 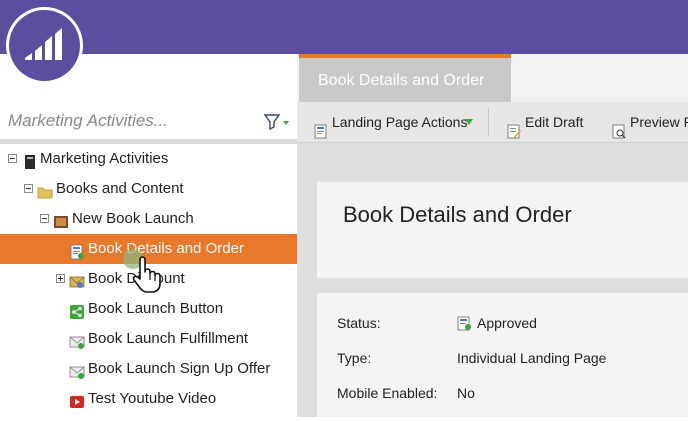 What do you see at coordinates (128, 121) in the screenshot?
I see `tree-search-input` at bounding box center [128, 121].